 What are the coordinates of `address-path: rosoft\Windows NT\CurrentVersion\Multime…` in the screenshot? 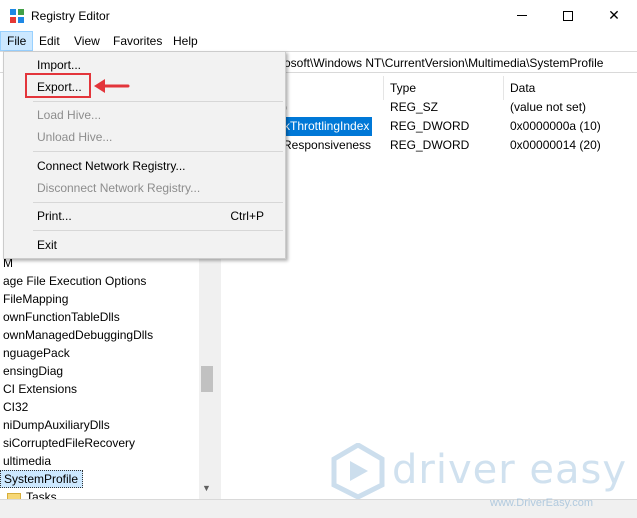 It's located at (442, 63).